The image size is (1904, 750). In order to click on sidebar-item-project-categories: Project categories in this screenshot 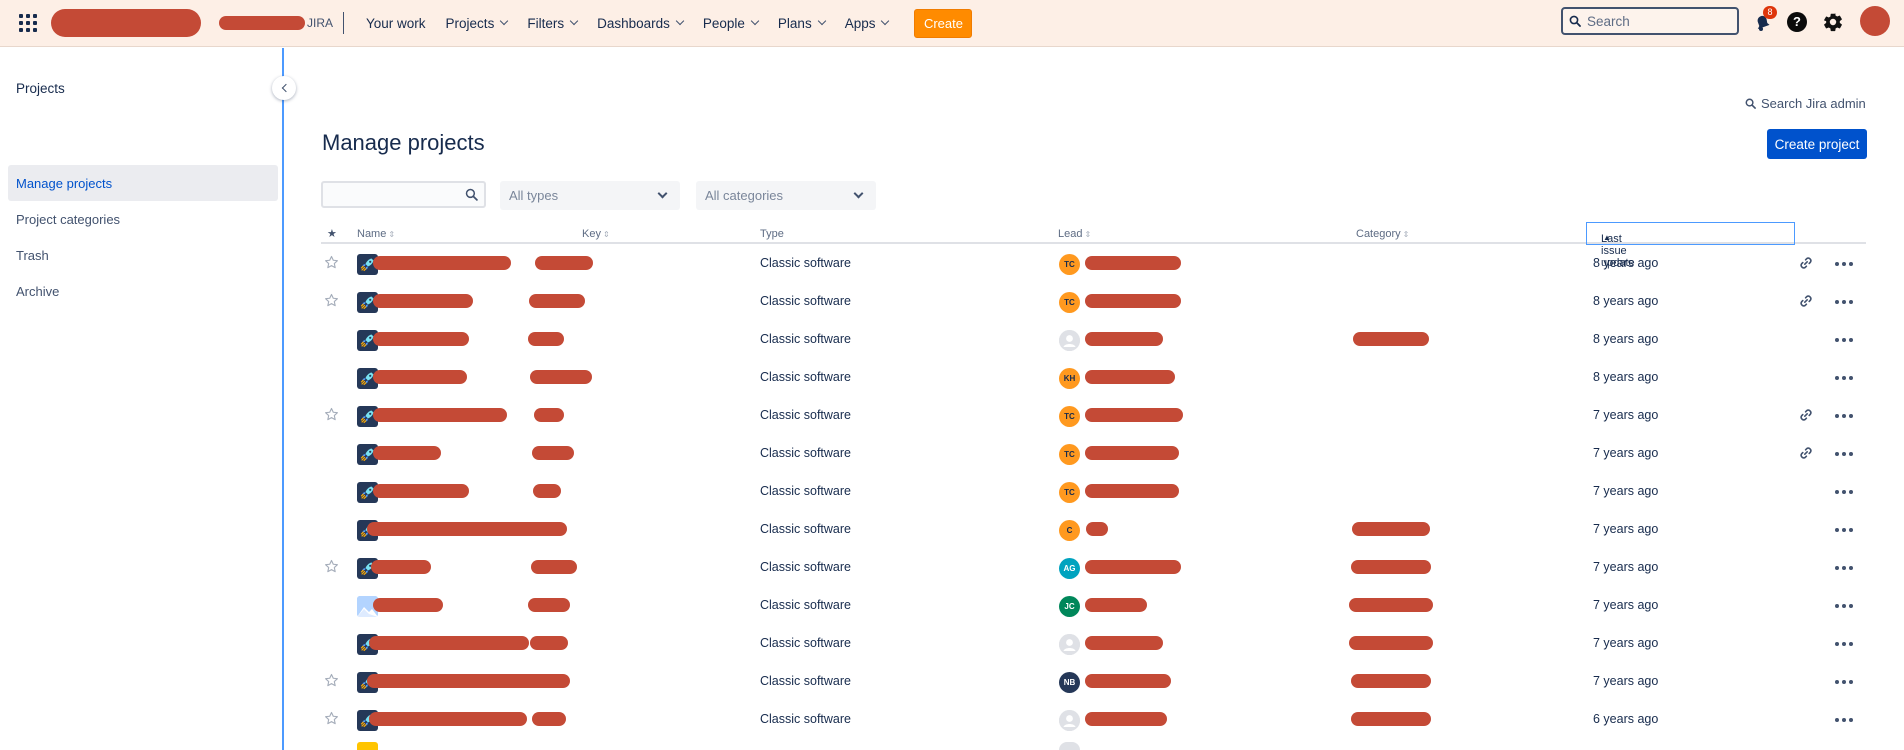, I will do `click(143, 219)`.